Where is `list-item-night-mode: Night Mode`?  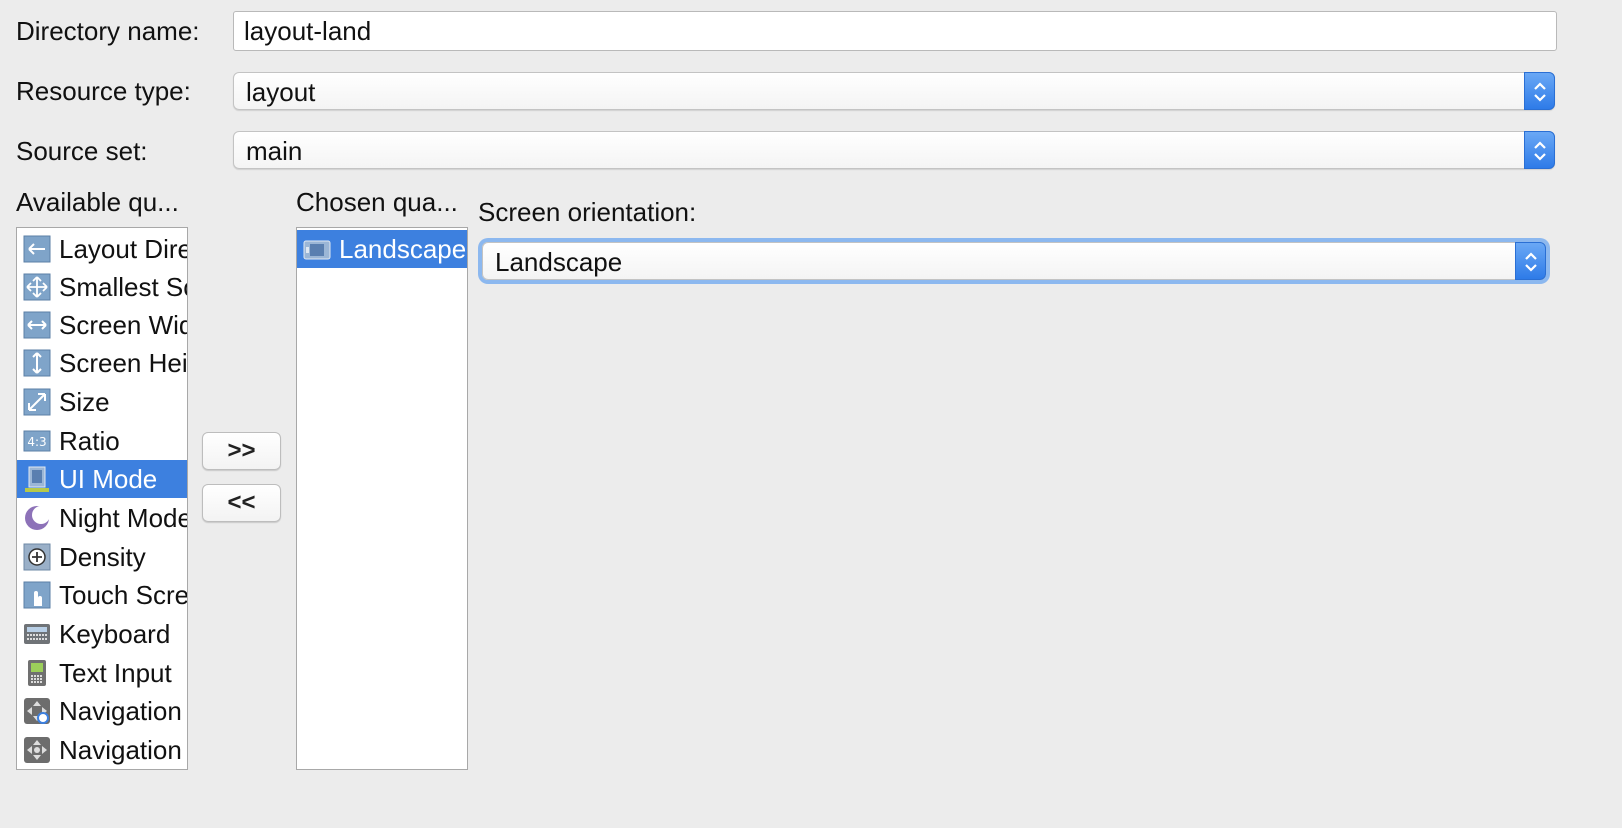 list-item-night-mode: Night Mode is located at coordinates (102, 518).